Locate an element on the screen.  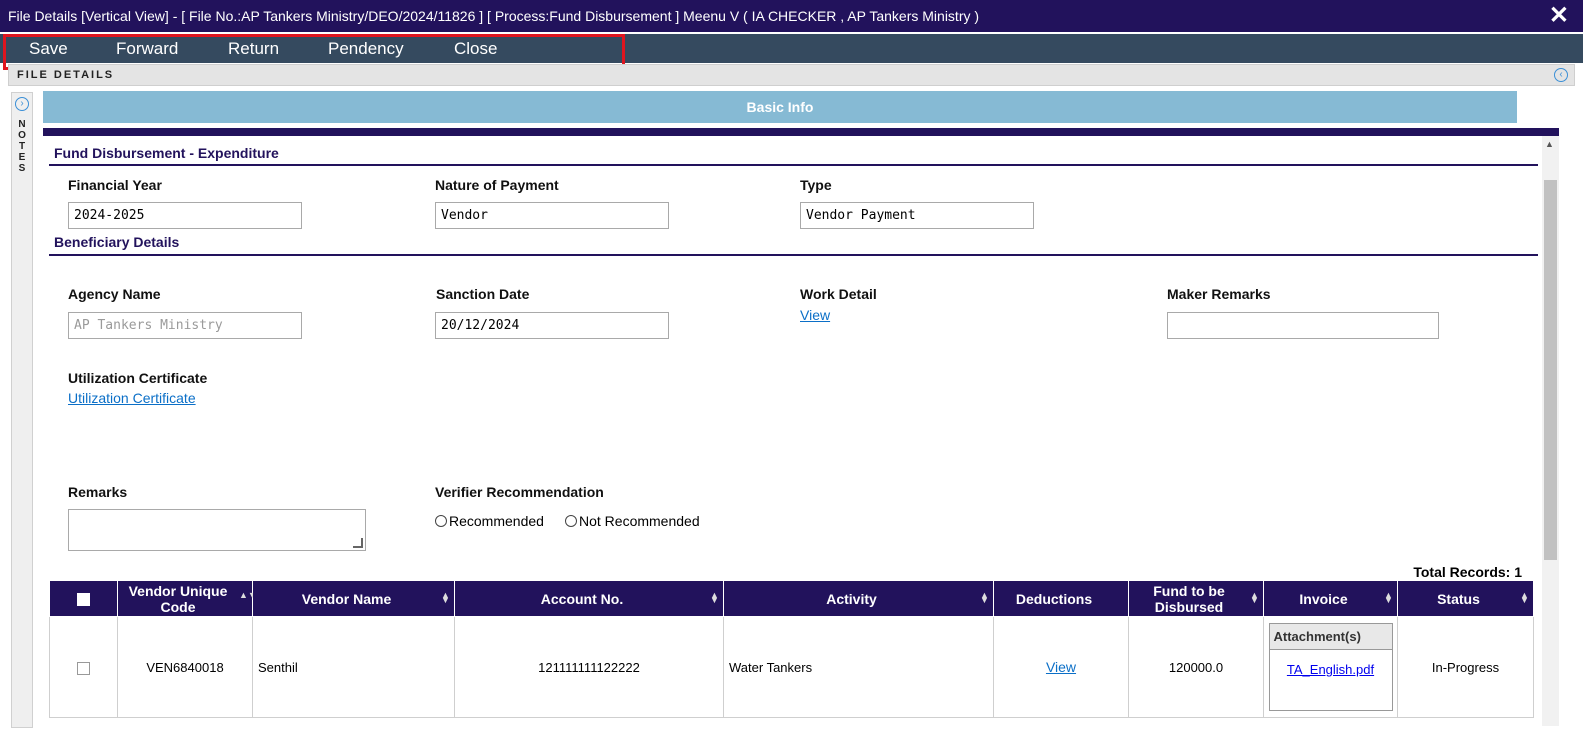
recommended-option: Recommended is located at coordinates (489, 521).